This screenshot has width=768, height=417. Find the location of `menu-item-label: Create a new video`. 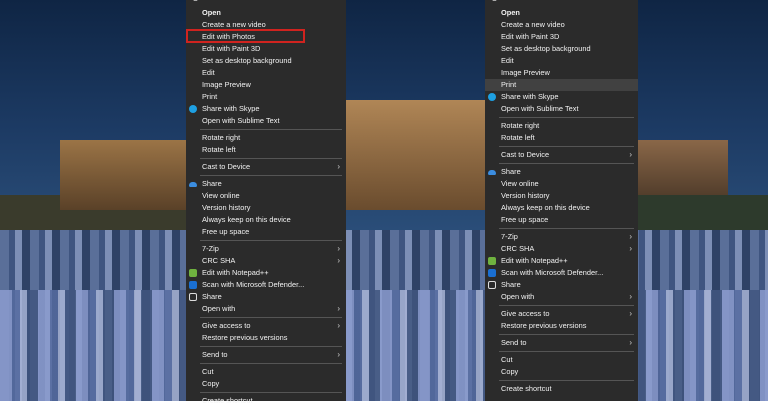

menu-item-label: Create a new video is located at coordinates (234, 24).